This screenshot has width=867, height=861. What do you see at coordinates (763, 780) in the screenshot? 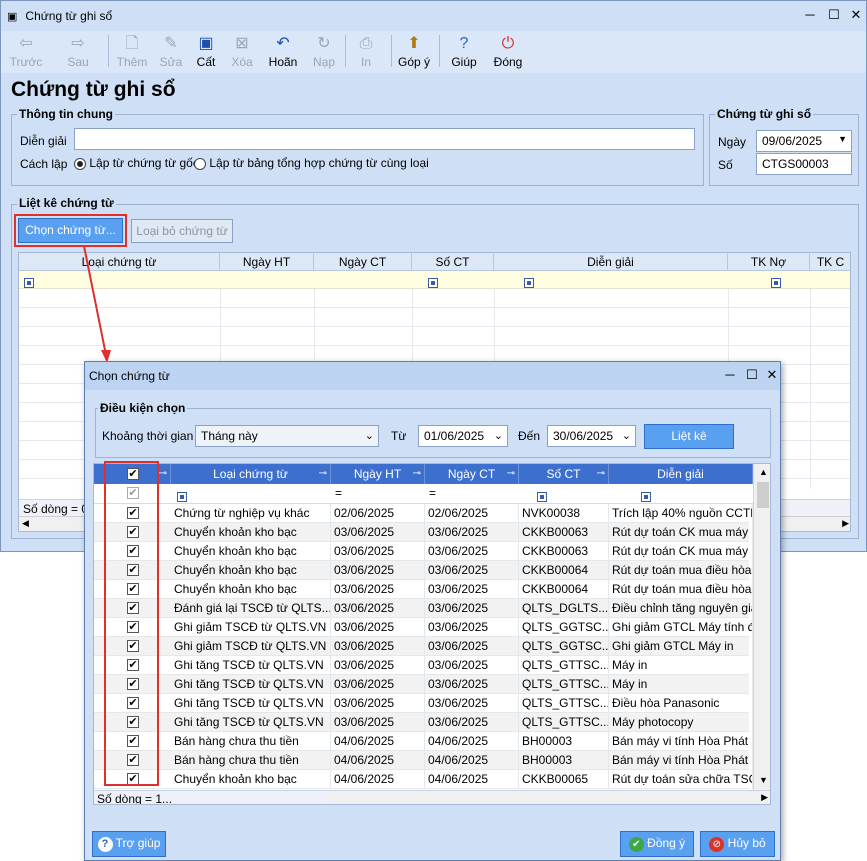
I see `scroll-down-icon: ▼` at bounding box center [763, 780].